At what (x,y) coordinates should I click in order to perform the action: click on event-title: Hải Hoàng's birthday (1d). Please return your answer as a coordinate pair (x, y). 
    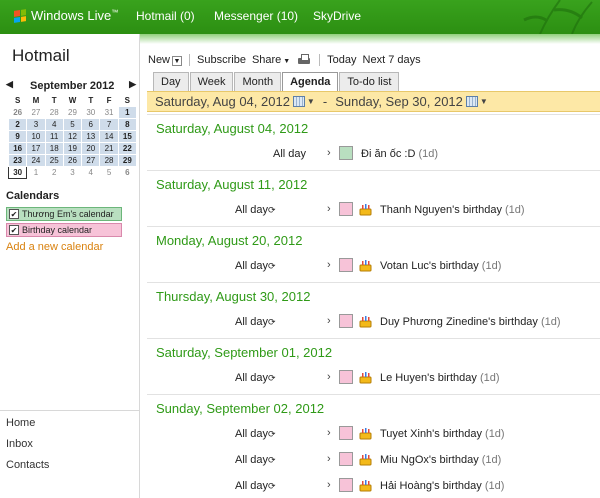
    Looking at the image, I should click on (442, 486).